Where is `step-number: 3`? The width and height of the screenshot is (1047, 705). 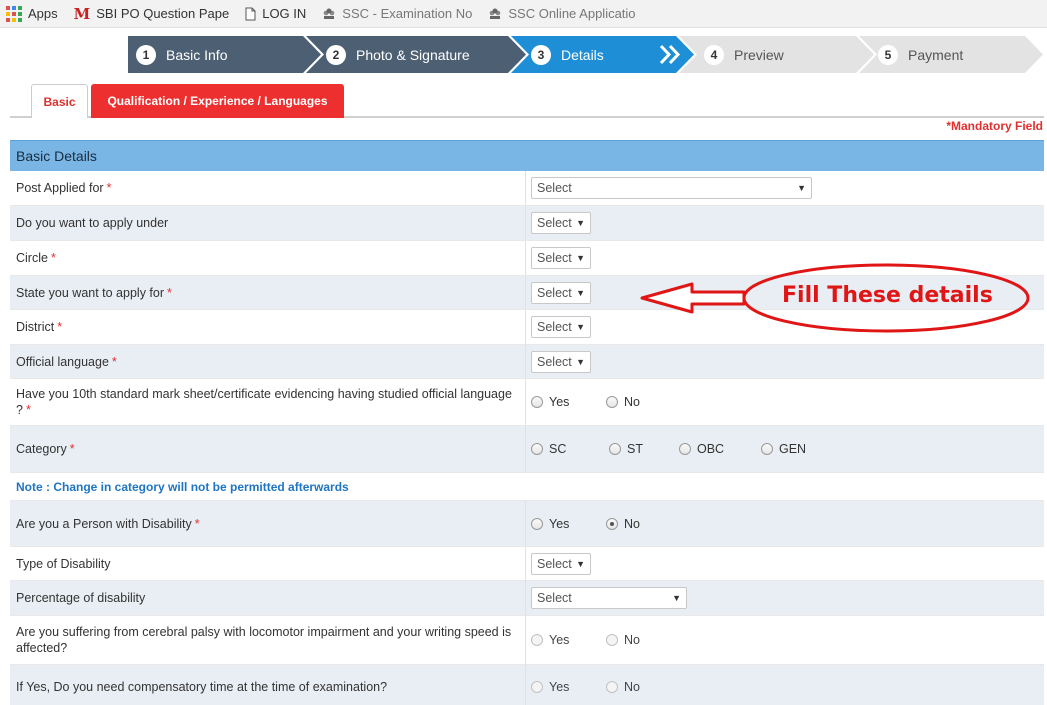
step-number: 3 is located at coordinates (541, 54).